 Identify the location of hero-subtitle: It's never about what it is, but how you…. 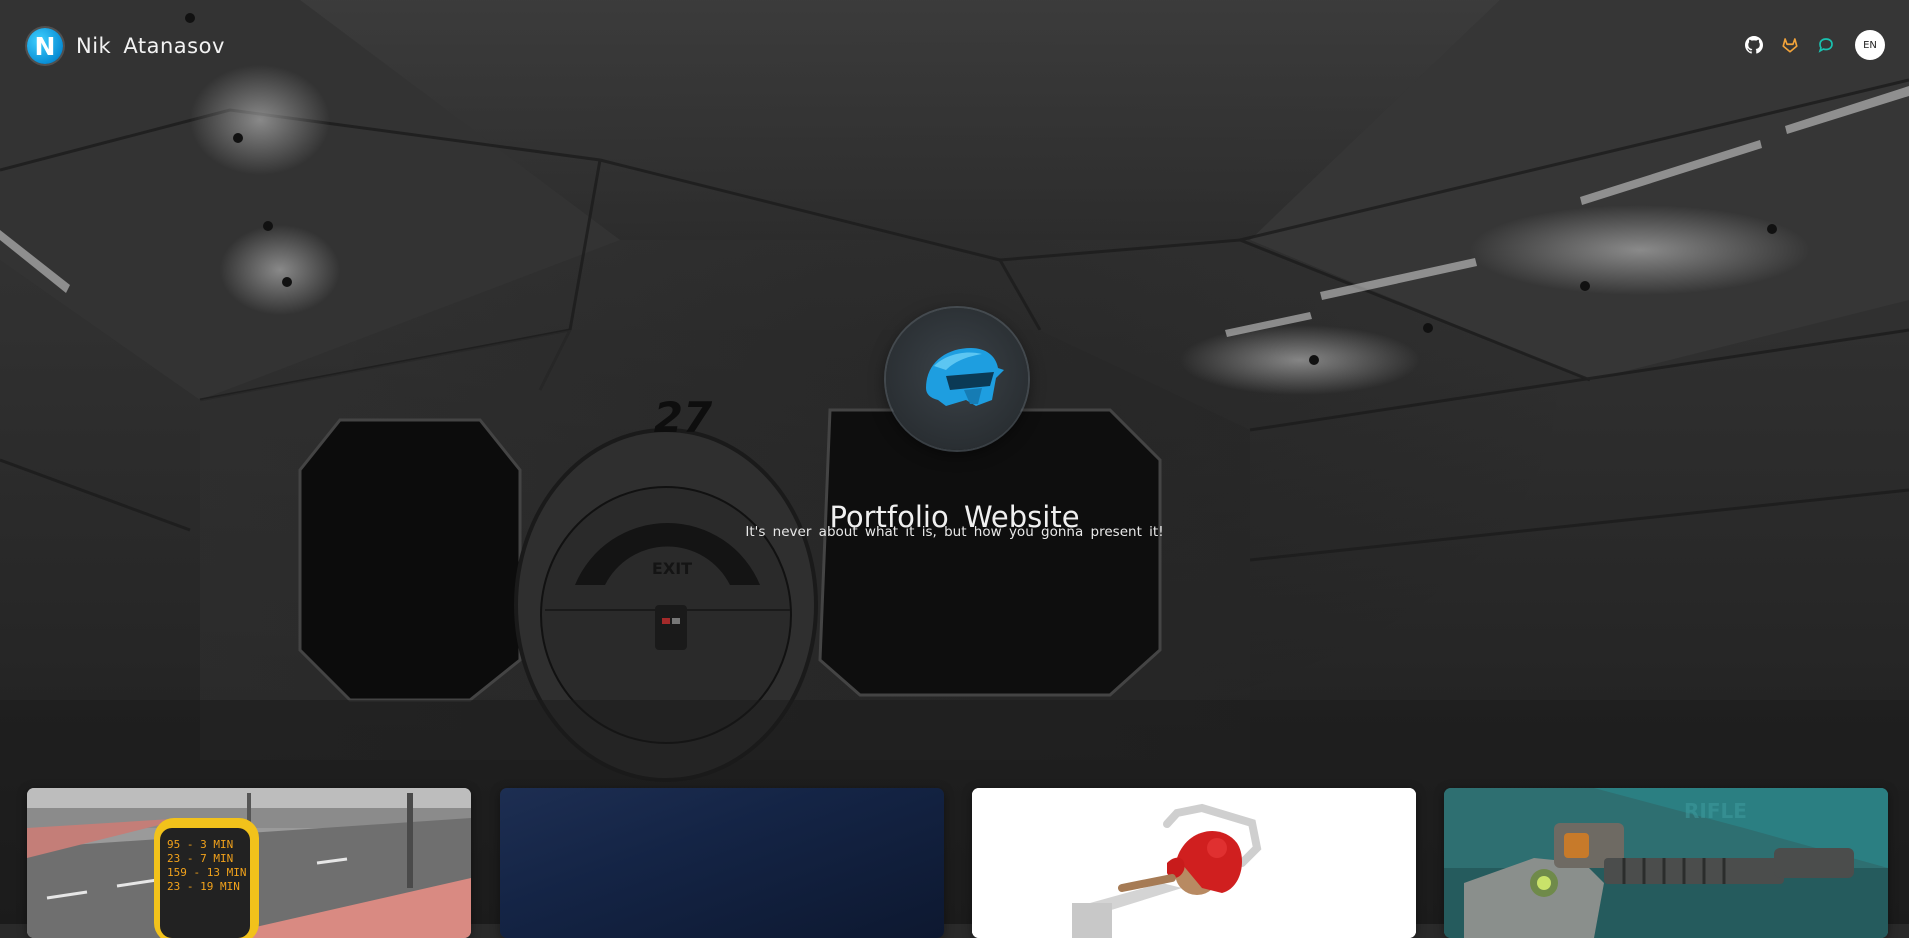
(954, 532).